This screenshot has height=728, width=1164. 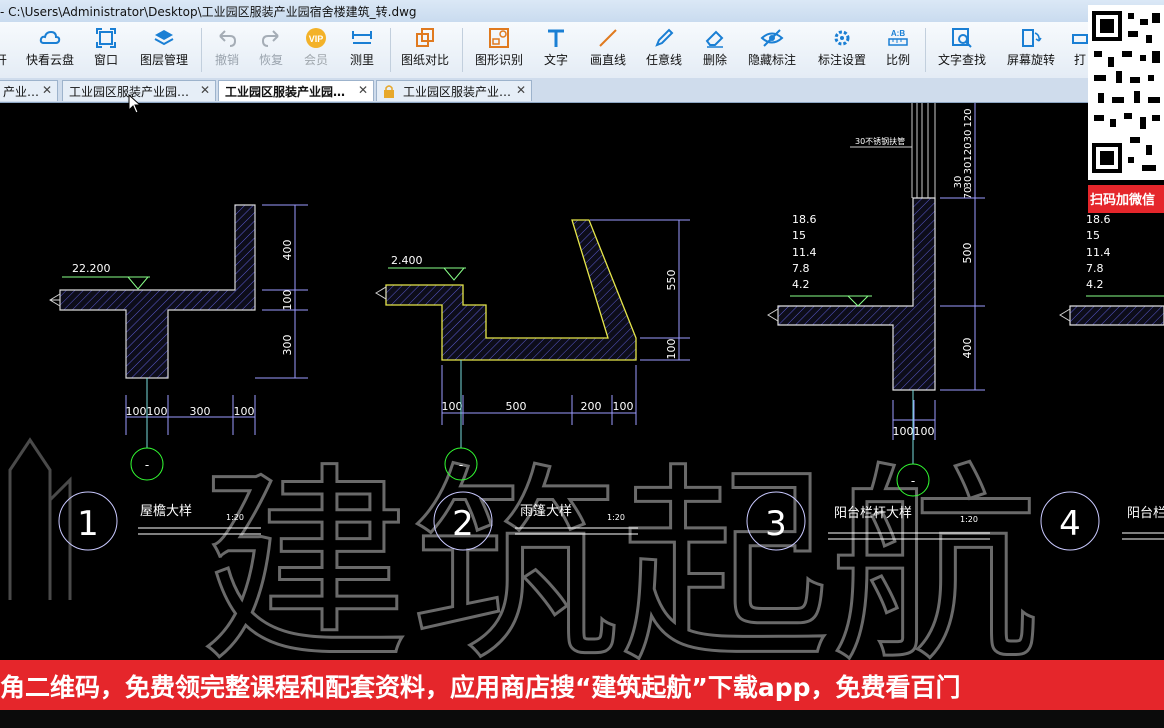 What do you see at coordinates (91, 268) in the screenshot?
I see `elevation-label: 22.200` at bounding box center [91, 268].